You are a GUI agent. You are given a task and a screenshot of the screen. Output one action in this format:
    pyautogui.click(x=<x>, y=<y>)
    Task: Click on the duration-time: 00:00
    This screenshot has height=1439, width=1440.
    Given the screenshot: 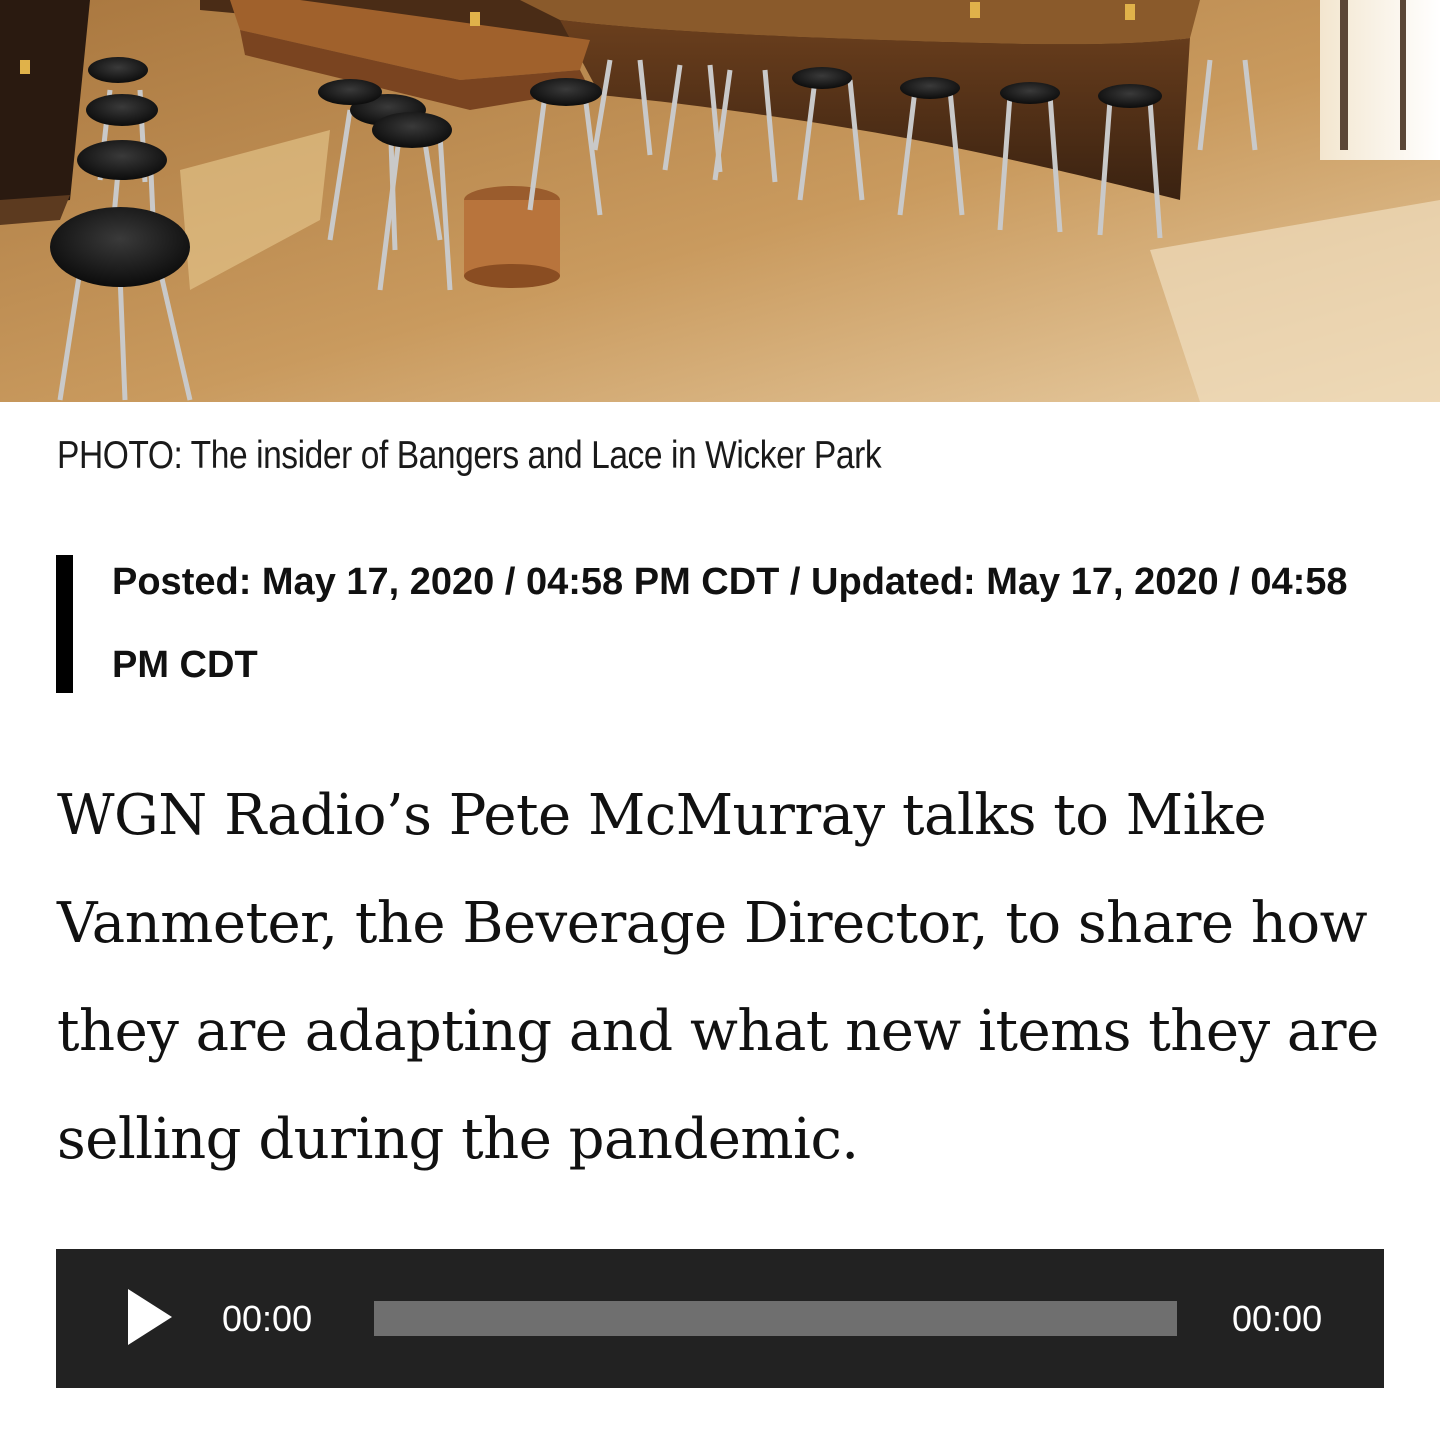 What is the action you would take?
    pyautogui.click(x=1277, y=1318)
    